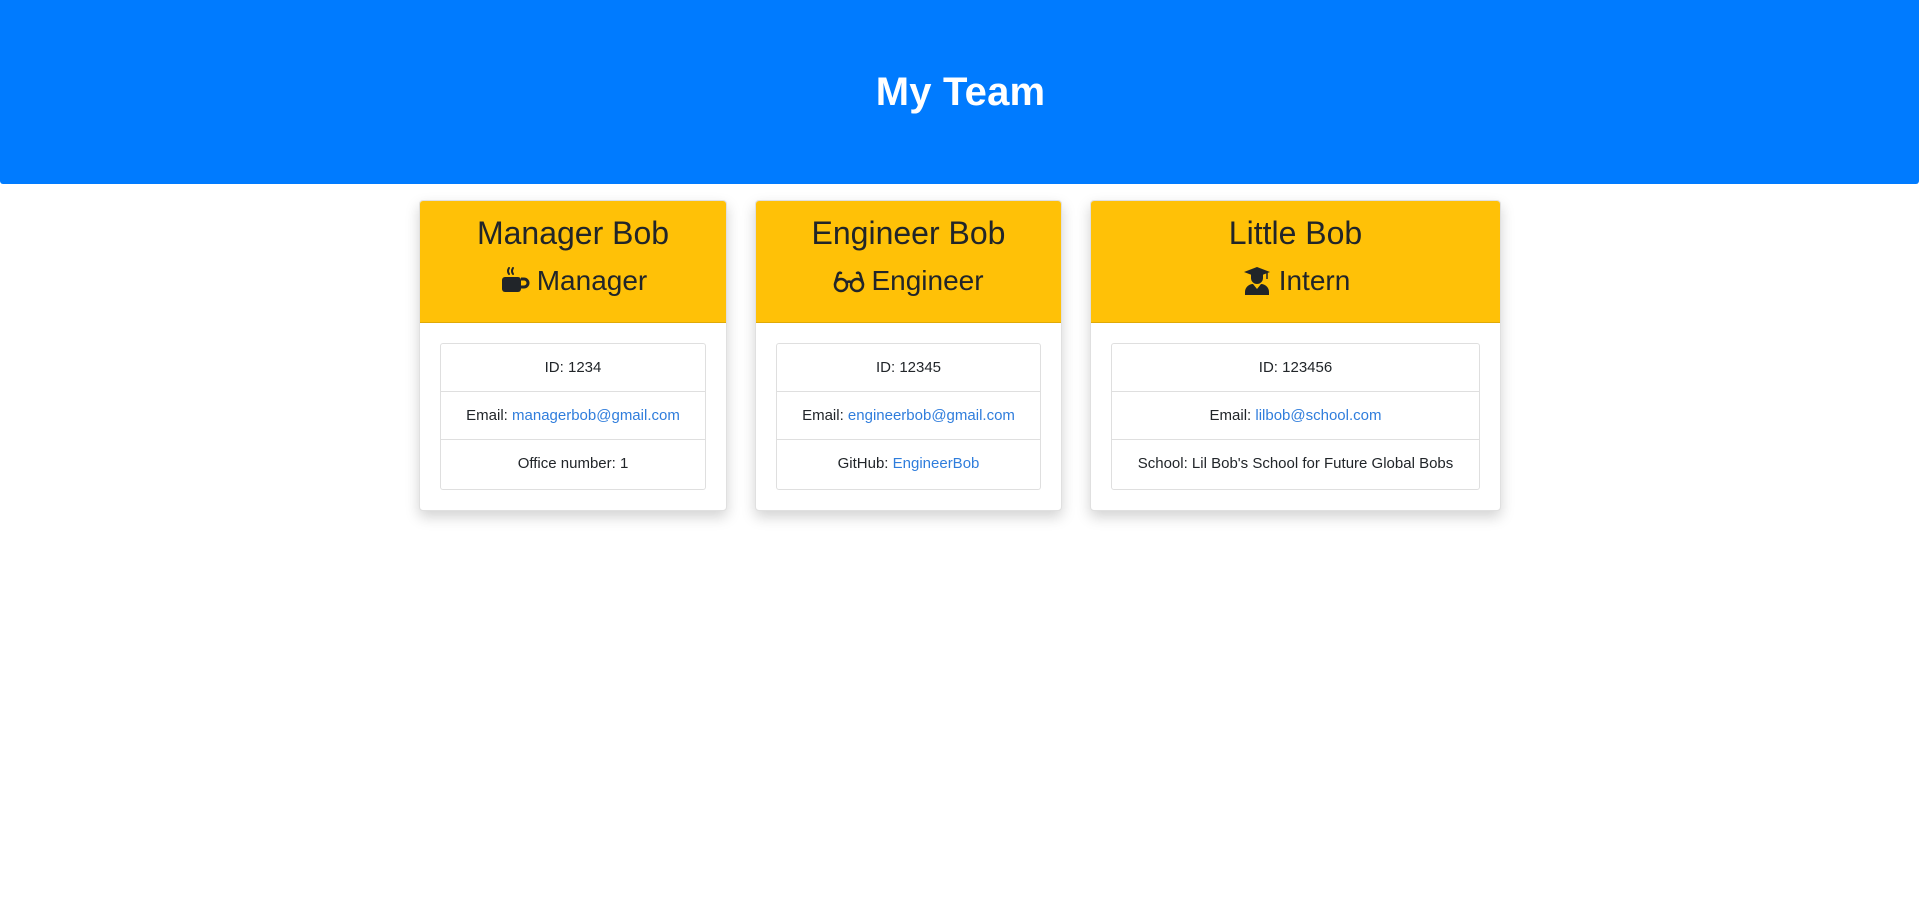 This screenshot has height=907, width=1919. I want to click on glasses-icon, so click(849, 281).